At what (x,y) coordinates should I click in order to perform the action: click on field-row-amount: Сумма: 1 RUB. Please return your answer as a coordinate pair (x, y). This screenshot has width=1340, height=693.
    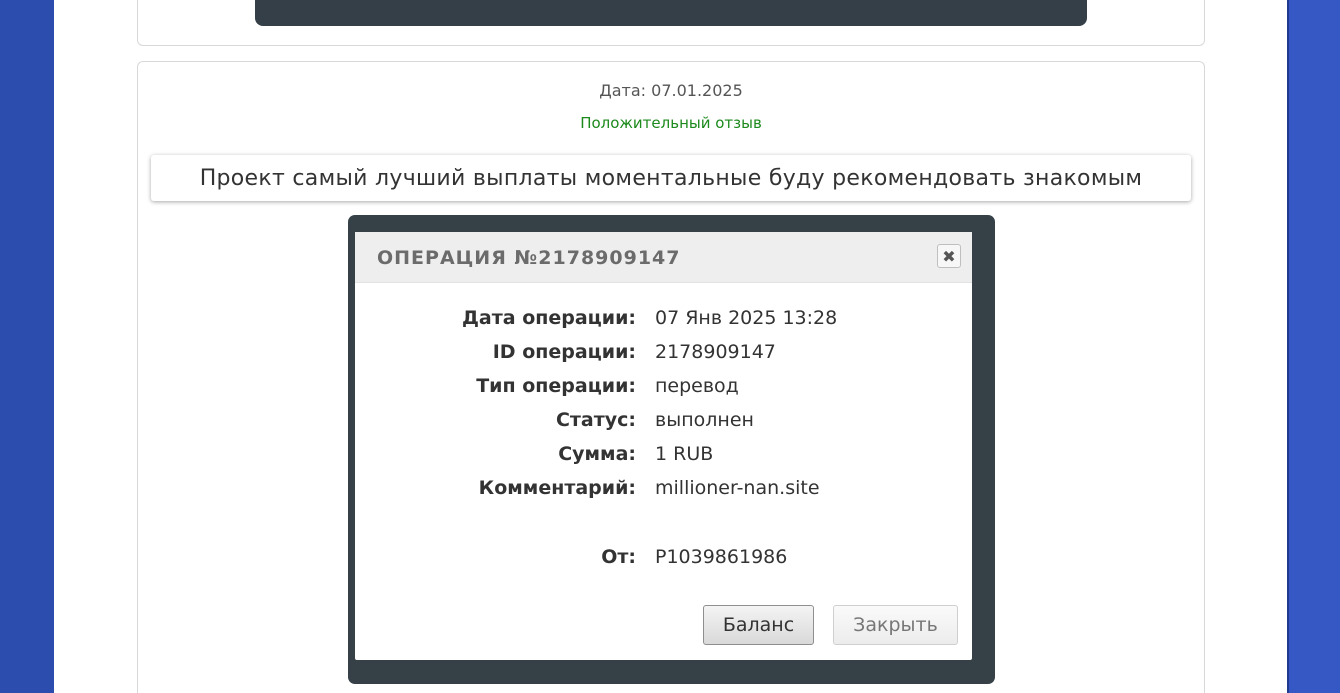
    Looking at the image, I should click on (663, 458).